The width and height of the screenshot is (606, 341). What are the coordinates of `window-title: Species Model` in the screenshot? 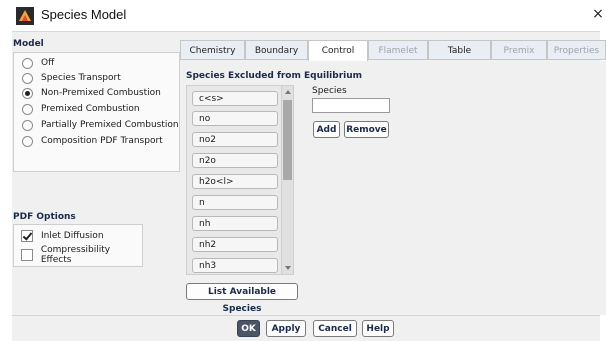 It's located at (84, 14).